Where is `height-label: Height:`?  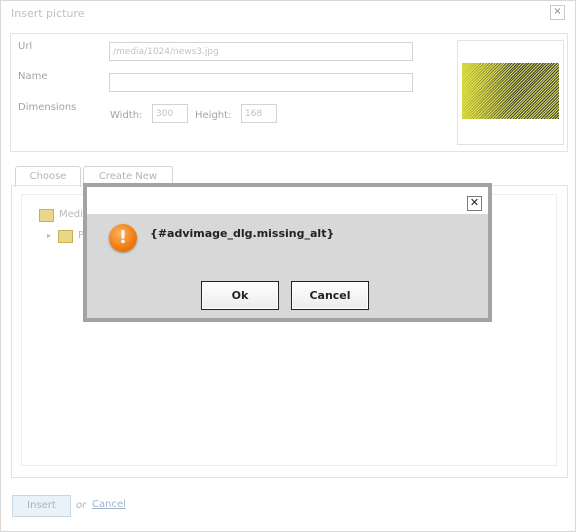
height-label: Height: is located at coordinates (213, 115).